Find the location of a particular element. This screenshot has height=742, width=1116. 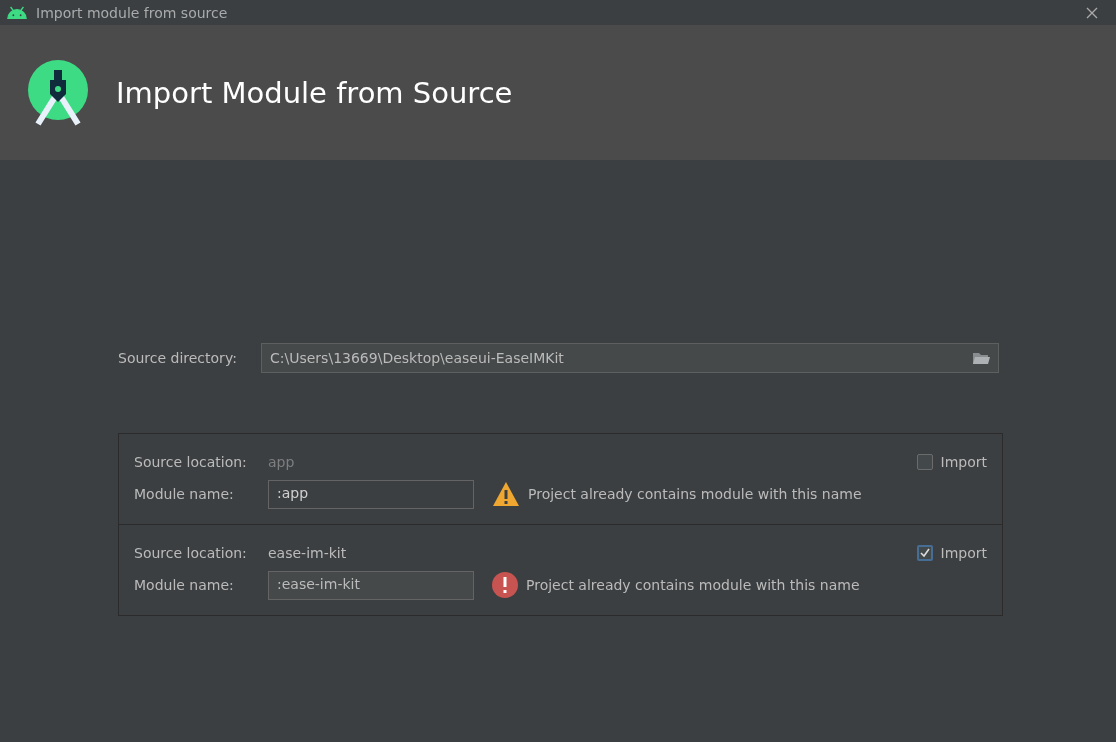

module-name-field: :app is located at coordinates (371, 494).